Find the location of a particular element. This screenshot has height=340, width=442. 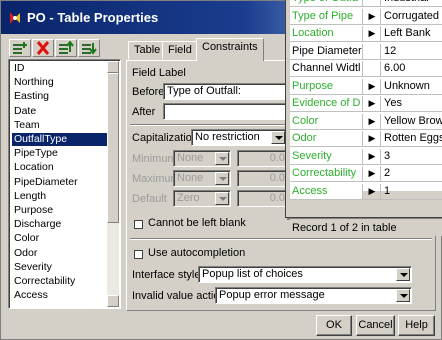

default-value-input: 0.0 is located at coordinates (263, 198).